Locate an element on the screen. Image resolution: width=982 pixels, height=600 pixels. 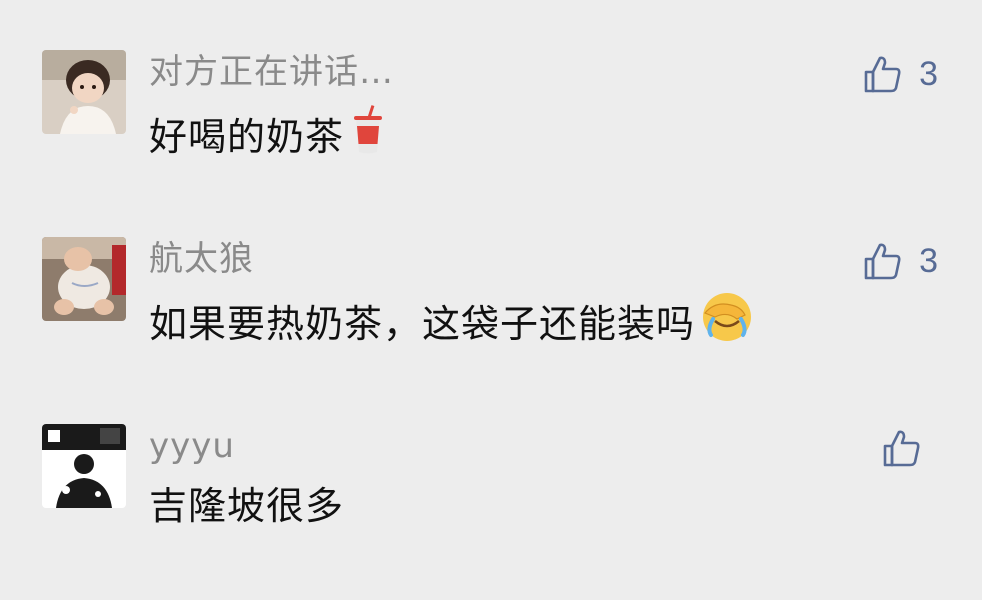
cup-with-straw-emoji is located at coordinates (368, 135).